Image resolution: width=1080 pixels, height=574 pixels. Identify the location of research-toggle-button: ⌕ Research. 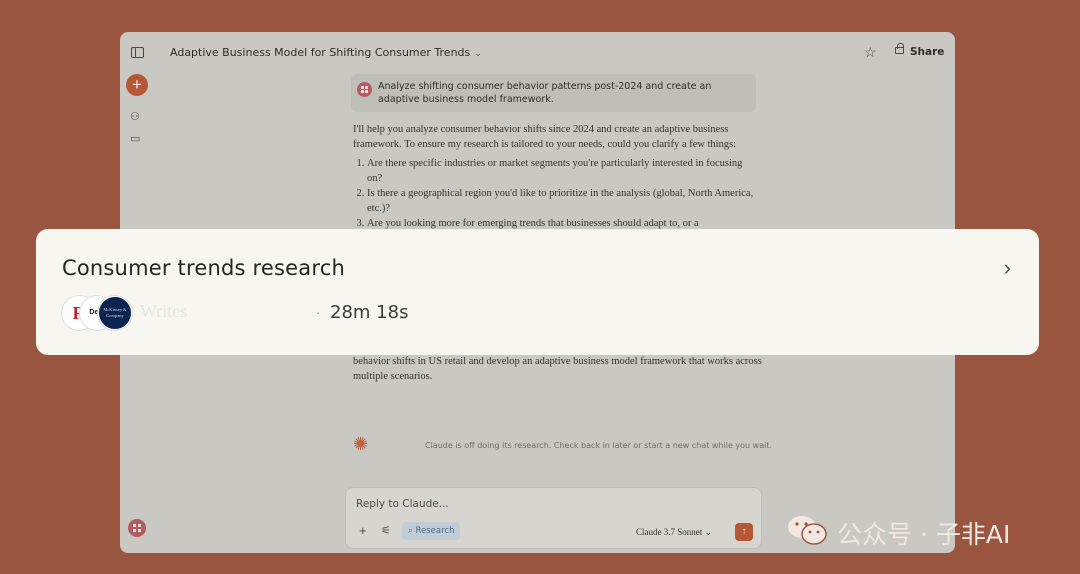
(431, 531).